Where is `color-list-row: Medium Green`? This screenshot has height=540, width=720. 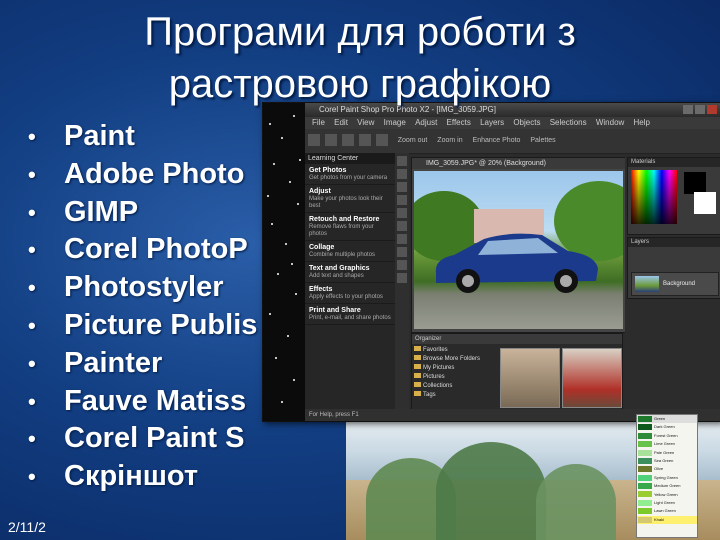
color-list-row: Medium Green is located at coordinates (667, 486).